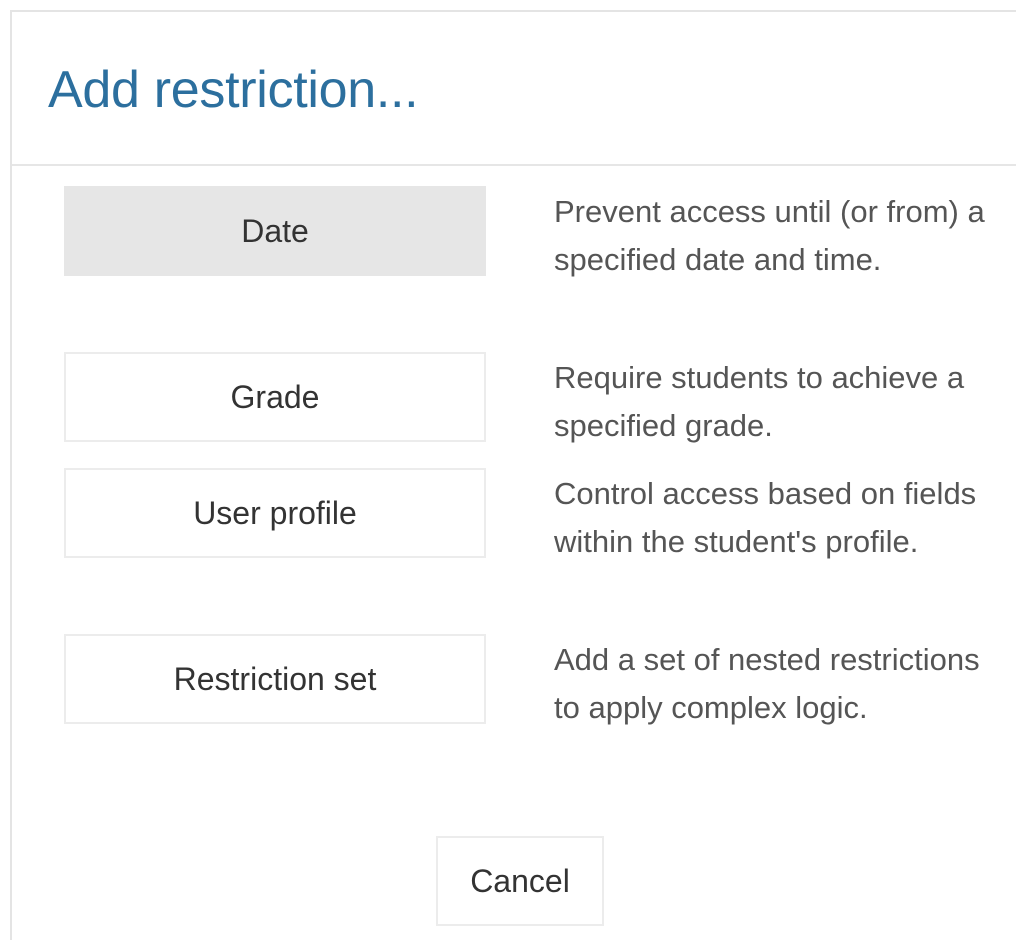 The width and height of the screenshot is (1016, 940). What do you see at coordinates (275, 397) in the screenshot?
I see `grade-restriction-button: Grade` at bounding box center [275, 397].